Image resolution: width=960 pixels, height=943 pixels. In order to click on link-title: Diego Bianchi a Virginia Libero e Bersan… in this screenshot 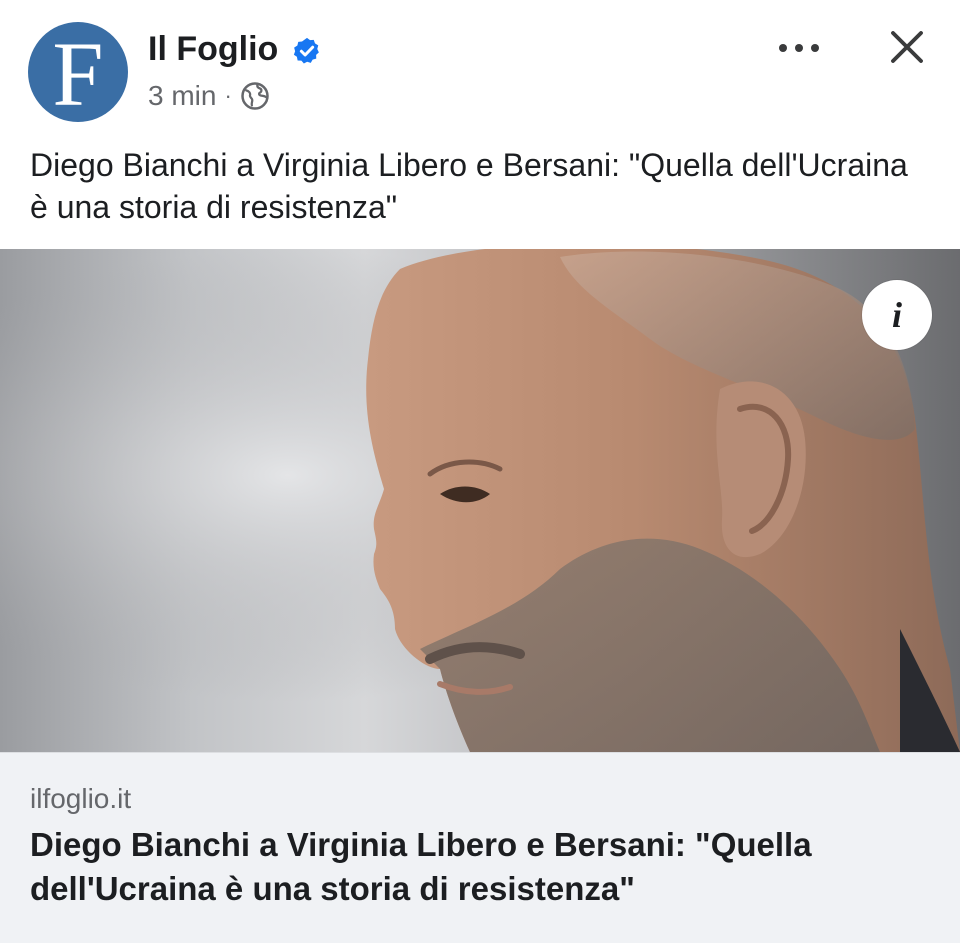, I will do `click(480, 867)`.